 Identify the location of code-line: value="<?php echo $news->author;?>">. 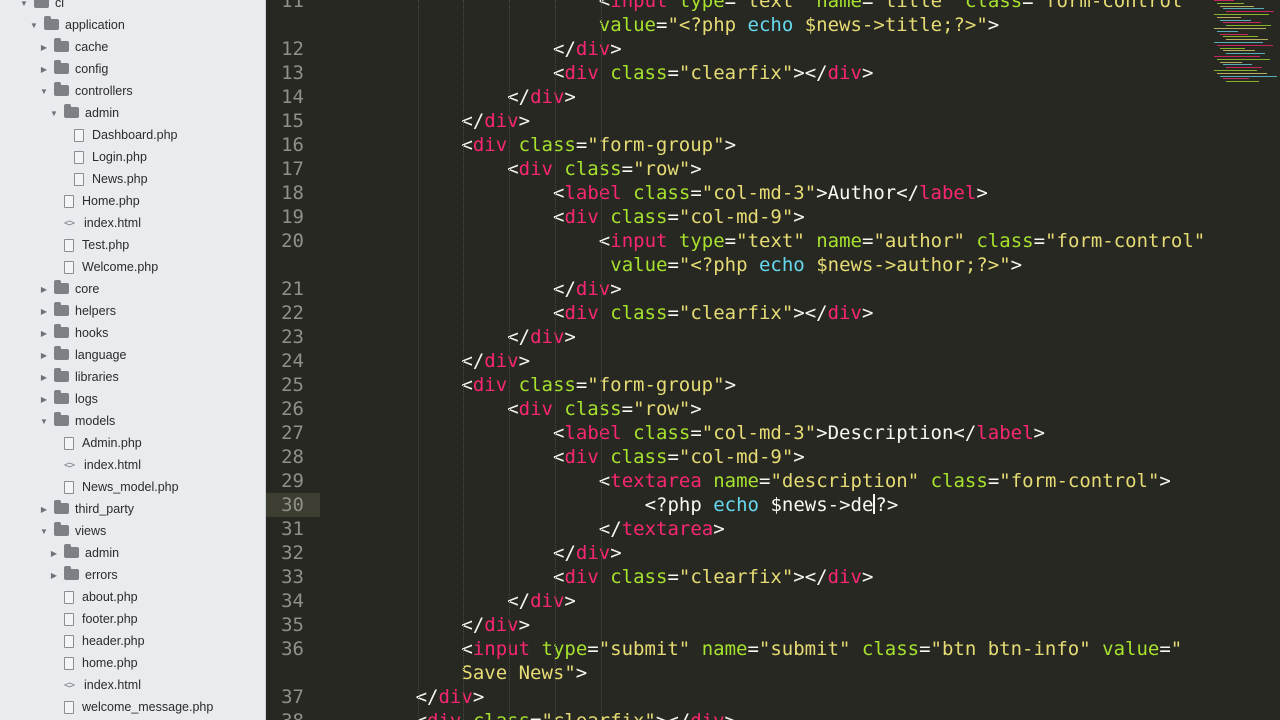
(810, 265).